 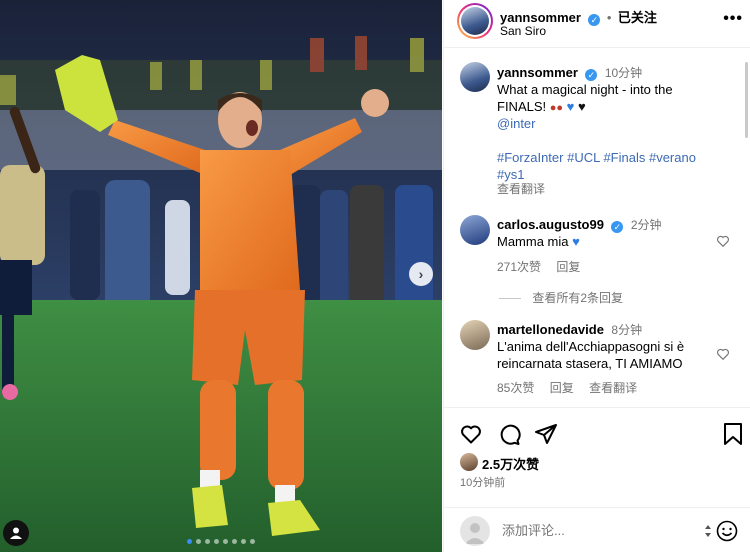 What do you see at coordinates (475, 77) in the screenshot?
I see `caption-avatar` at bounding box center [475, 77].